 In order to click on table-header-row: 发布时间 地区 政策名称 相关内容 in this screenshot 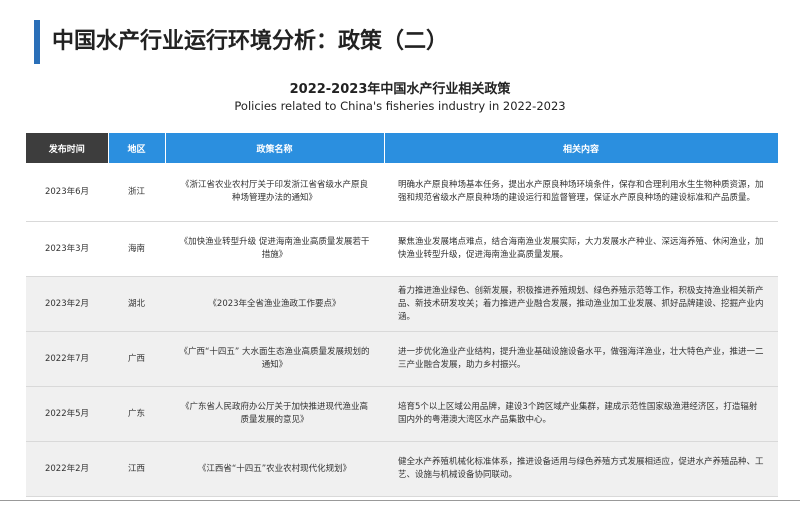, I will do `click(402, 148)`.